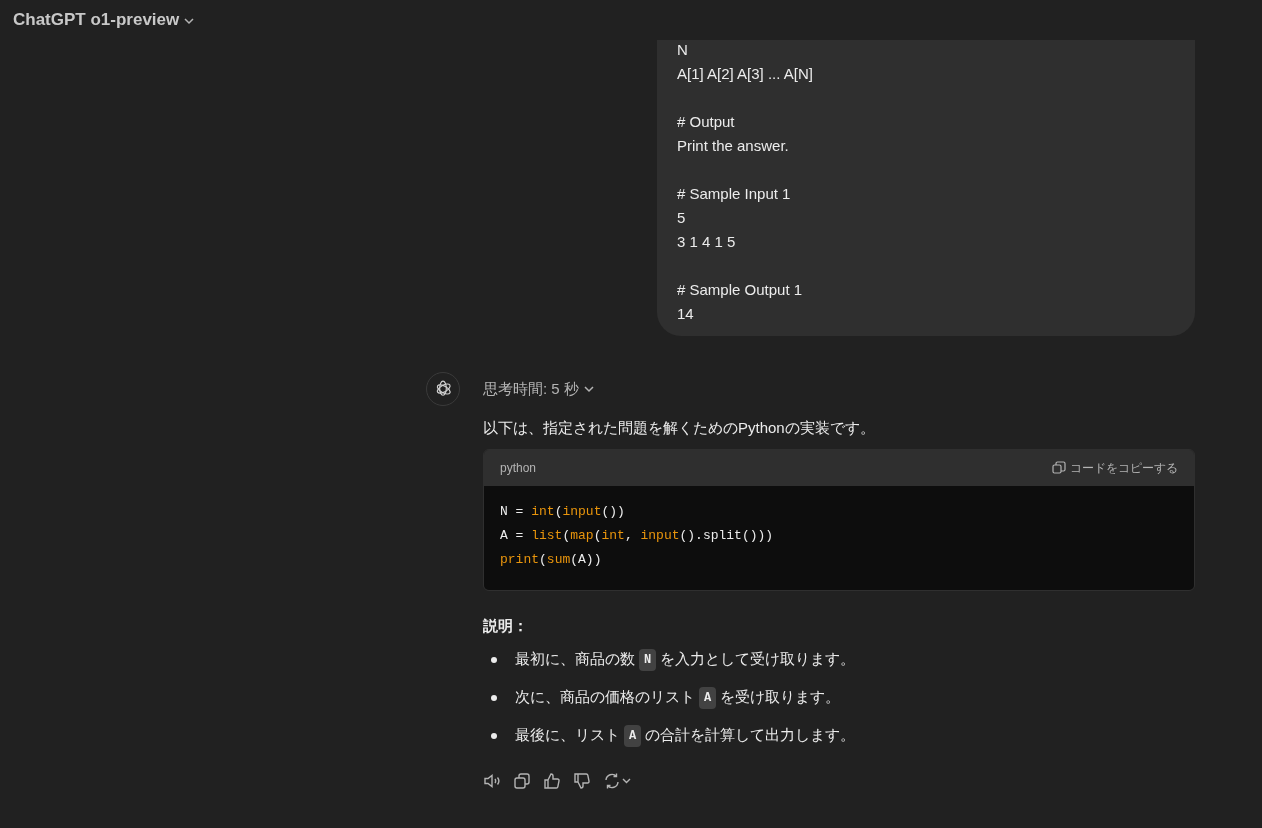 The width and height of the screenshot is (1262, 828). Describe the element at coordinates (552, 780) in the screenshot. I see `thumbs-up-icon` at that location.